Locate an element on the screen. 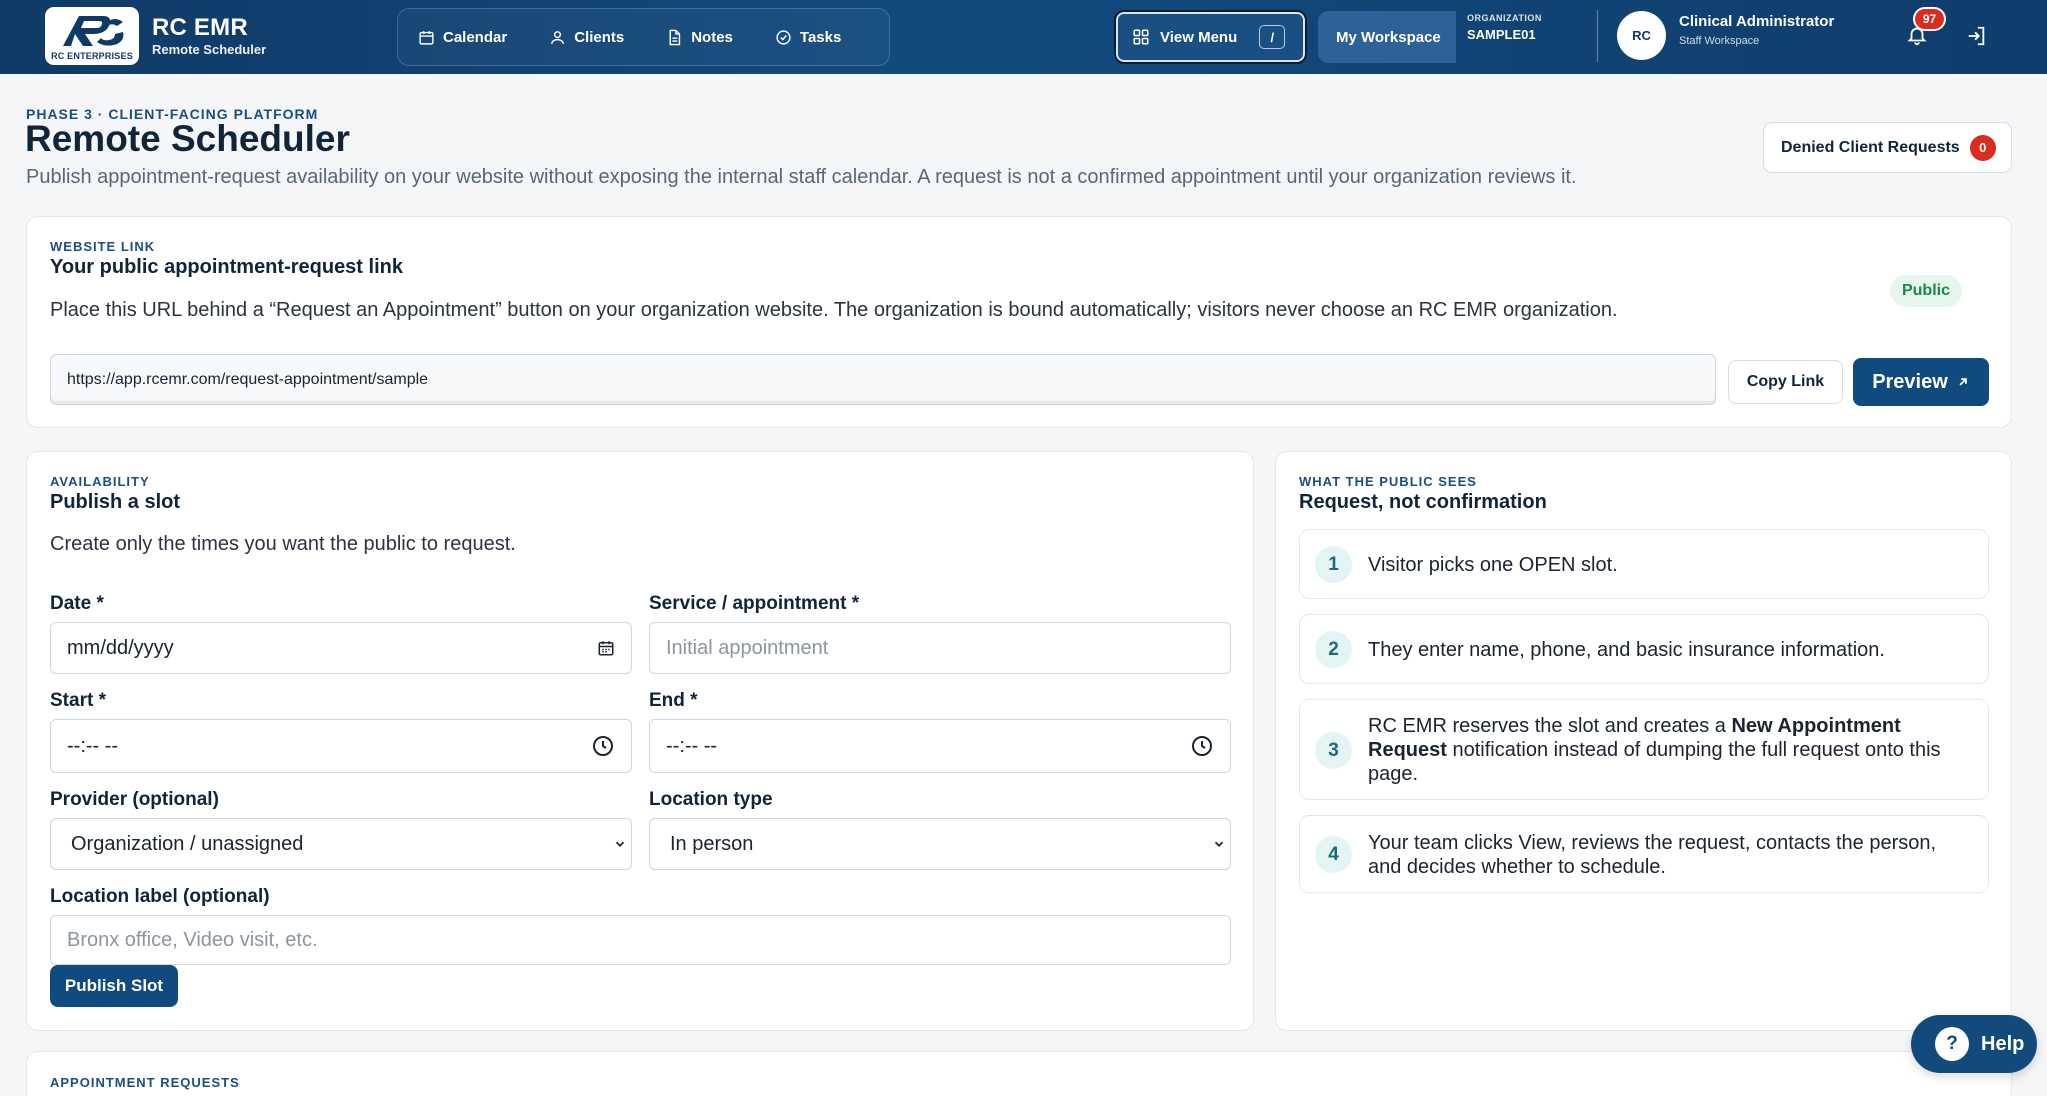 This screenshot has height=1096, width=2047. availability-eyebrow: AVAILABILITY is located at coordinates (100, 481).